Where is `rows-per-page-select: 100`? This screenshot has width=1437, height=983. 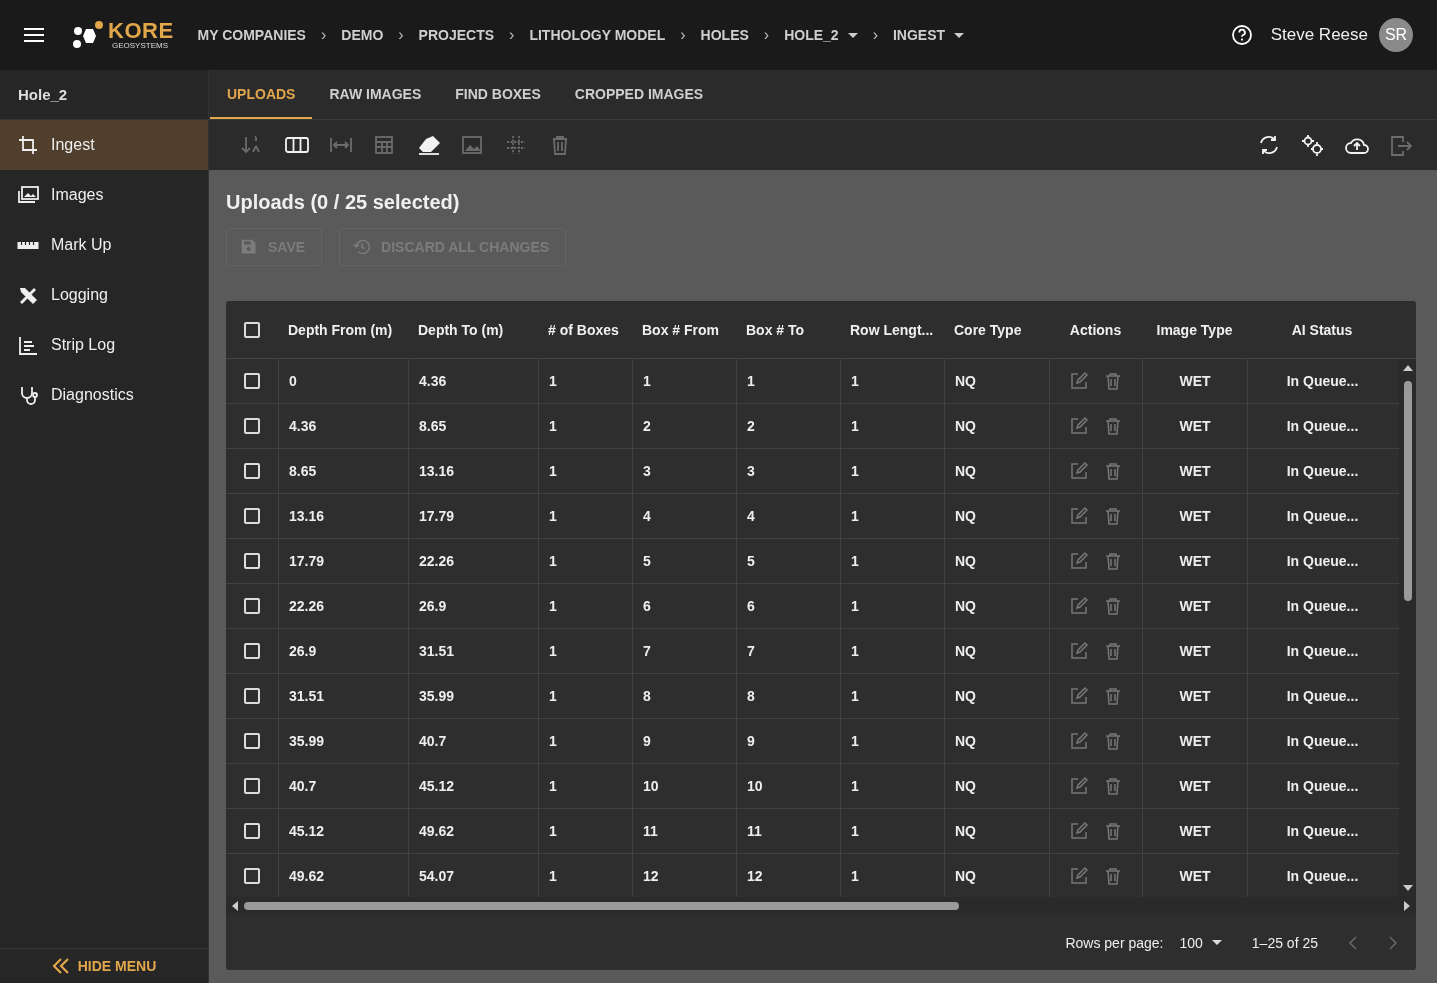
rows-per-page-select: 100 is located at coordinates (1200, 942).